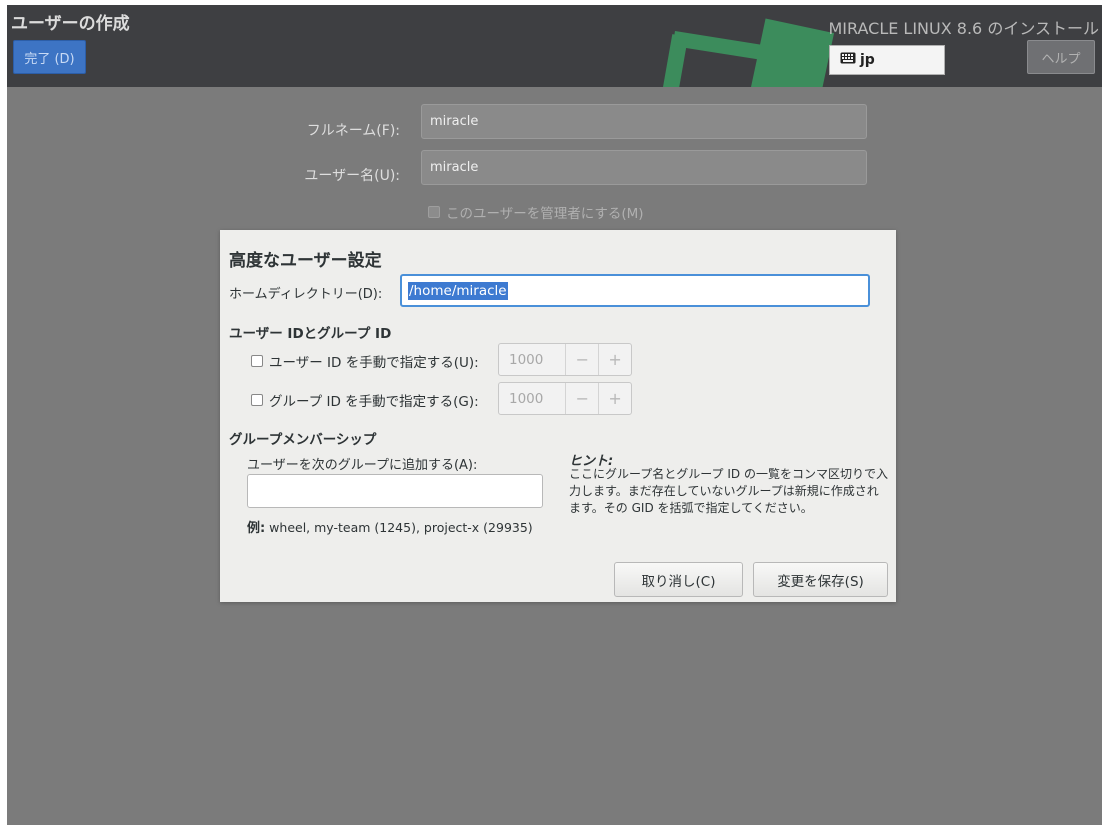  Describe the element at coordinates (353, 131) in the screenshot. I see `fullname-label: フルネーム(F):` at that location.